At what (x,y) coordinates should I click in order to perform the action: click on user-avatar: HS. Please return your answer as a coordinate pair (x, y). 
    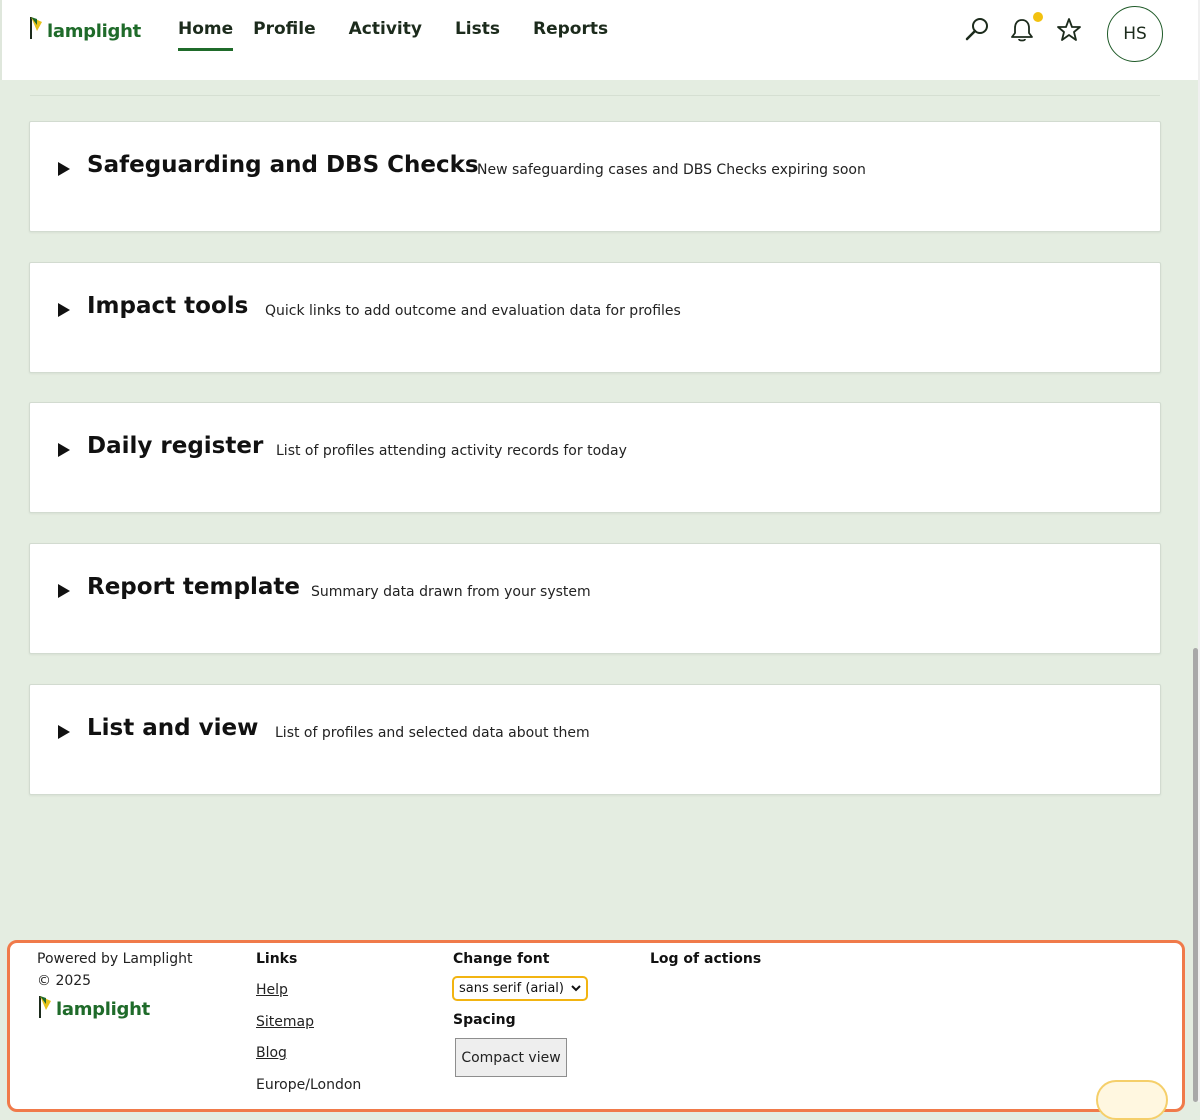
    Looking at the image, I should click on (1135, 34).